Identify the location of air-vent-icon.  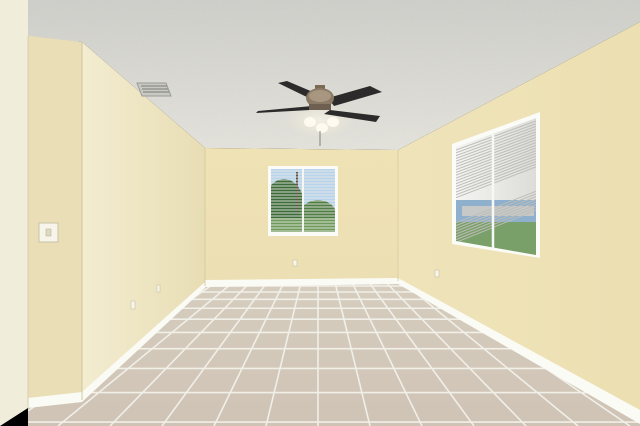
(154, 89).